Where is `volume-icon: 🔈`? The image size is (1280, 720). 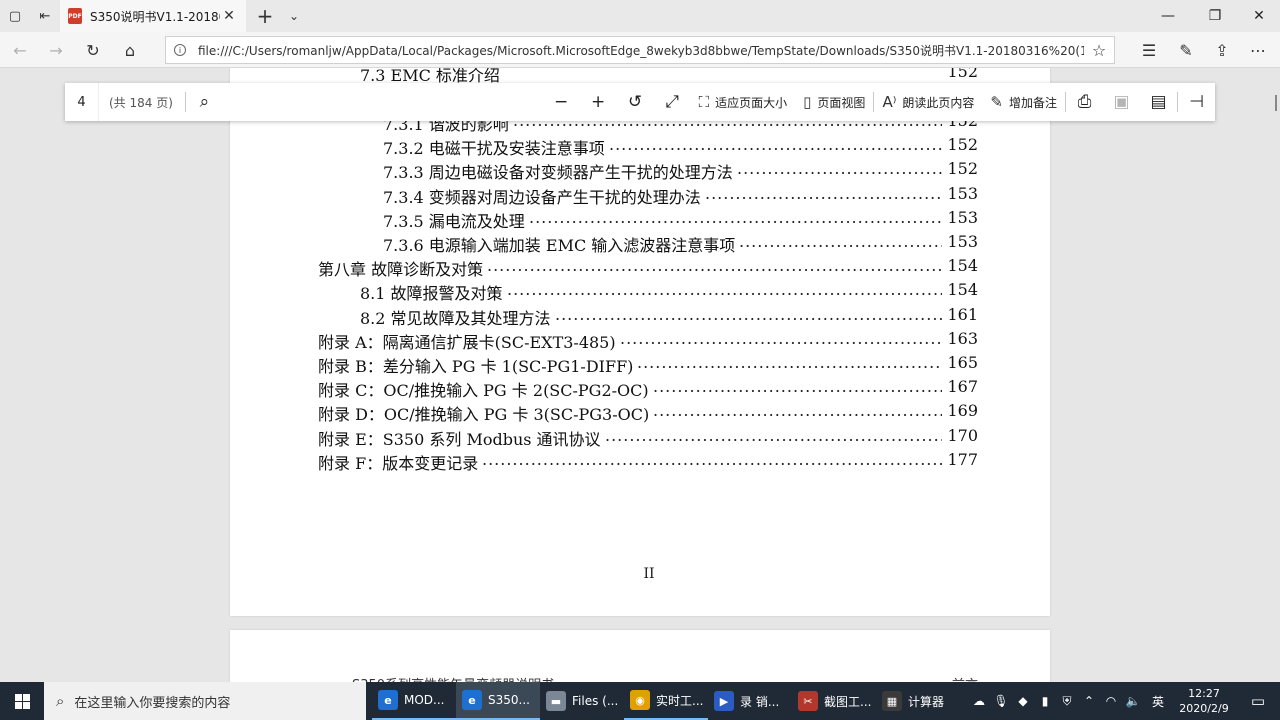 volume-icon: 🔈 is located at coordinates (1133, 701).